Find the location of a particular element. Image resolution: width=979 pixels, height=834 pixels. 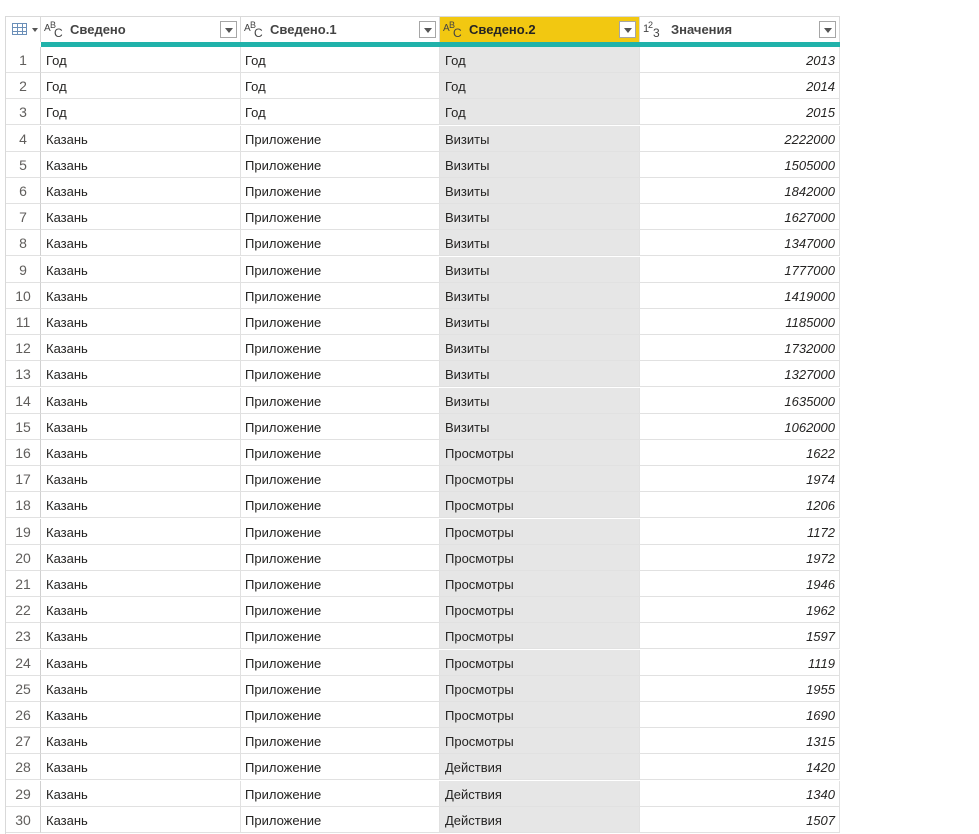

table-row: 19 Казань Приложение Просмотры 1172 is located at coordinates (423, 531).